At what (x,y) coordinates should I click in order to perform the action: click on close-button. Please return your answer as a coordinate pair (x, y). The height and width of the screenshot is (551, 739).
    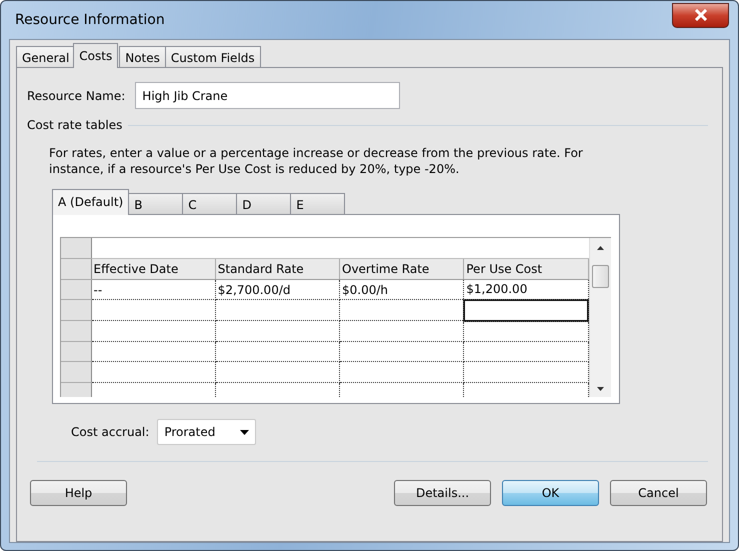
    Looking at the image, I should click on (700, 15).